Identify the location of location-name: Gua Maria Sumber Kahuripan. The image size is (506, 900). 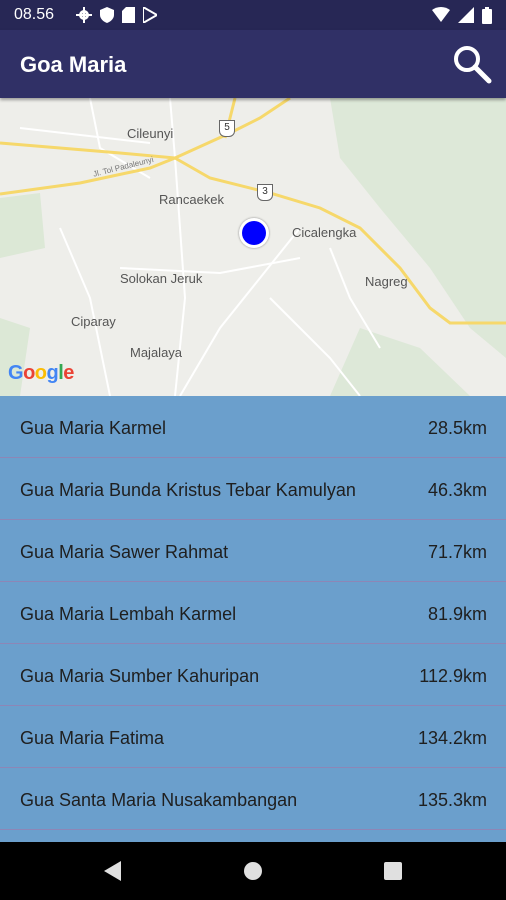
(140, 676).